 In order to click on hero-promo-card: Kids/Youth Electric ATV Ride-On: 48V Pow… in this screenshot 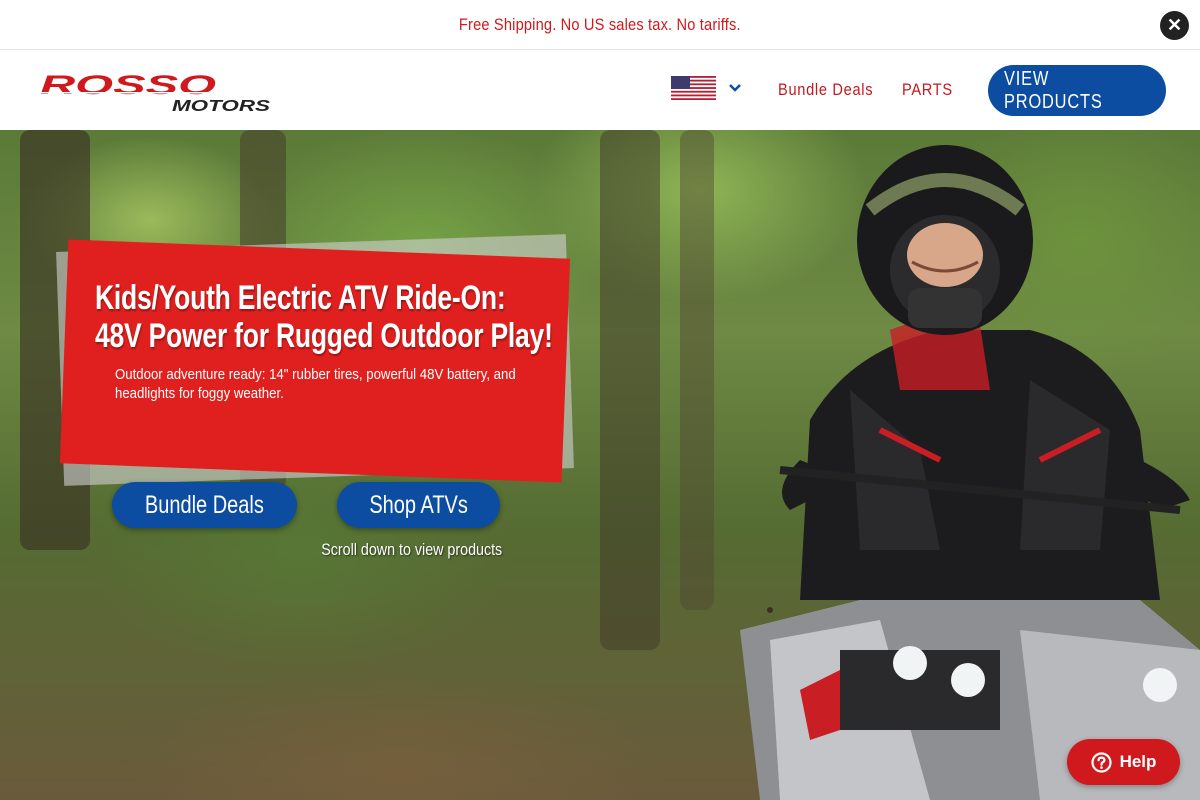, I will do `click(315, 360)`.